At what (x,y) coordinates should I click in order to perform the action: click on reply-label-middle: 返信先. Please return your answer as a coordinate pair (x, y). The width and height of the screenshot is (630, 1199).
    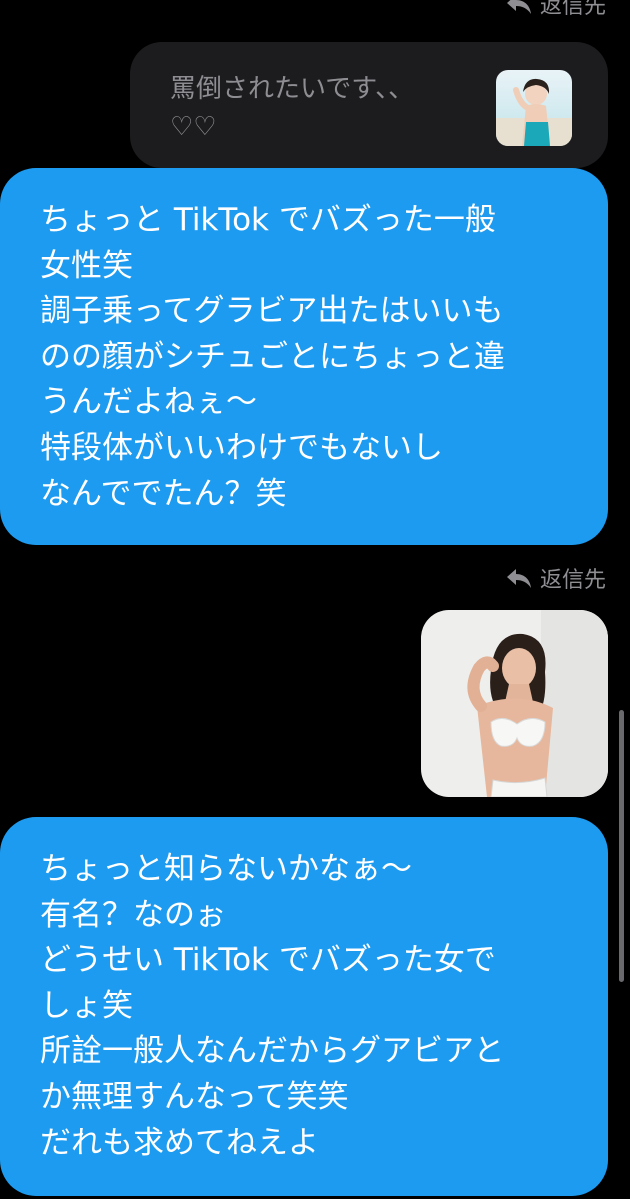
    Looking at the image, I should click on (556, 578).